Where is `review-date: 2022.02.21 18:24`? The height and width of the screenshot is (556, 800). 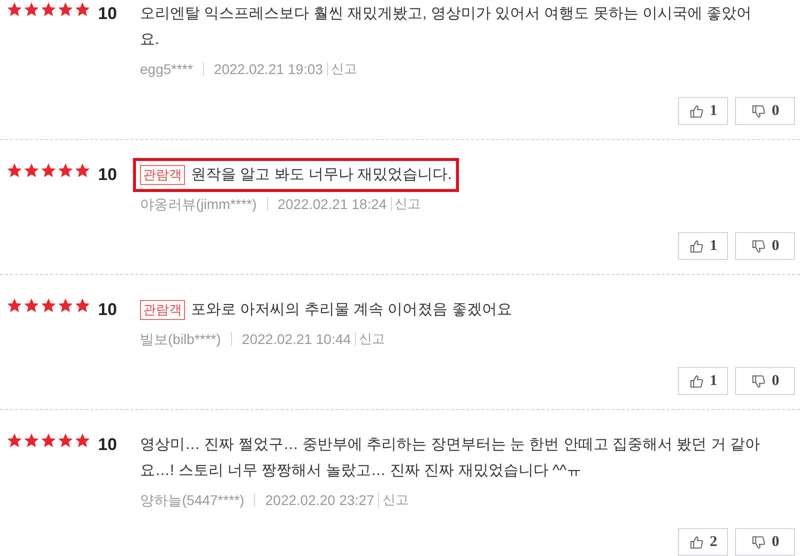
review-date: 2022.02.21 18:24 is located at coordinates (326, 204).